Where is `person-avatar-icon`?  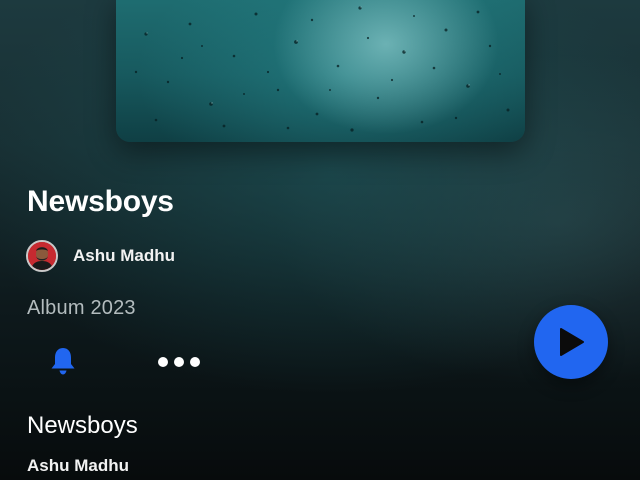 person-avatar-icon is located at coordinates (42, 256).